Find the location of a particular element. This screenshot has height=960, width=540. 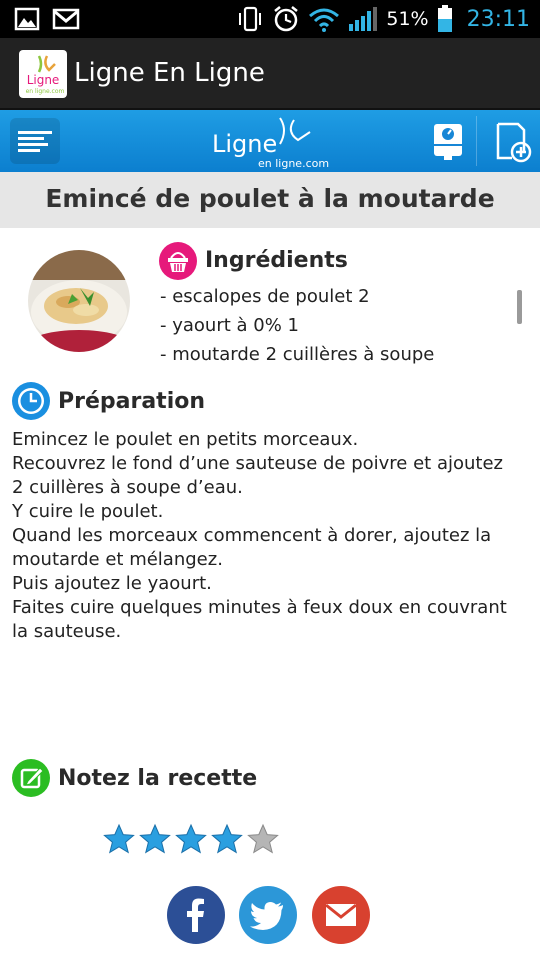

gmail-icon is located at coordinates (66, 19).